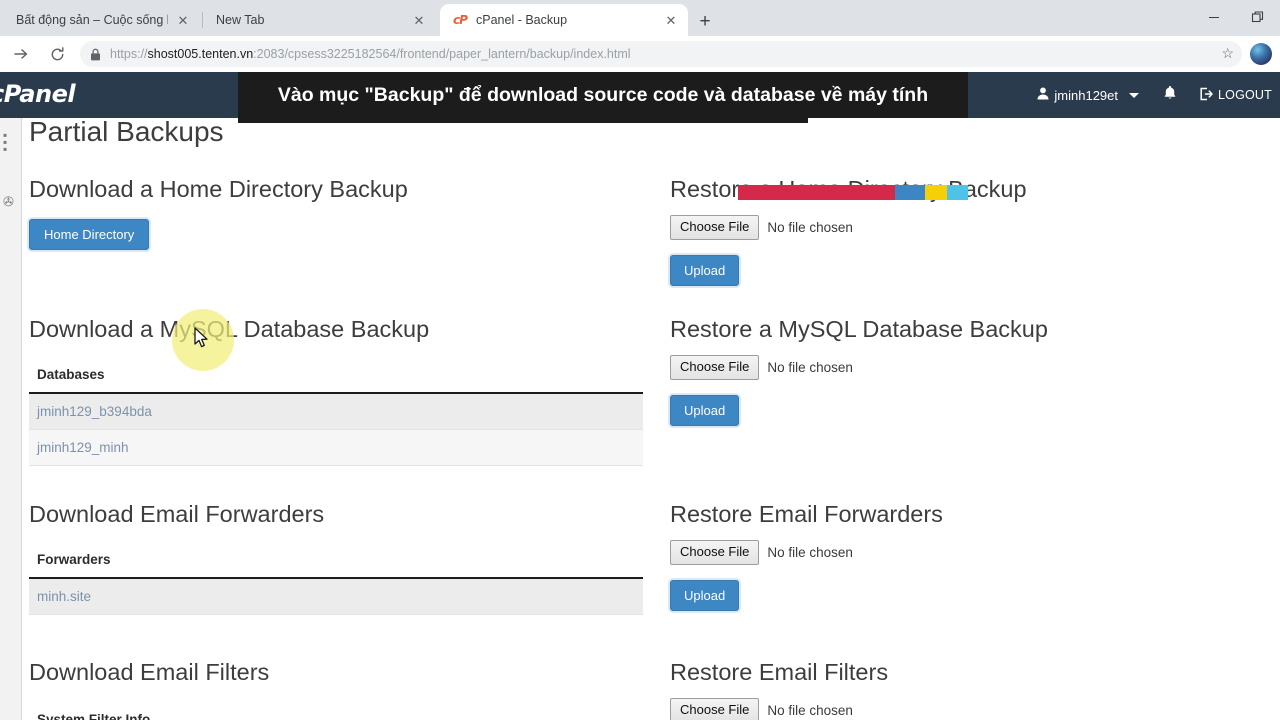 Image resolution: width=1280 pixels, height=720 pixels. Describe the element at coordinates (936, 192) in the screenshot. I see `strip-yellow` at that location.